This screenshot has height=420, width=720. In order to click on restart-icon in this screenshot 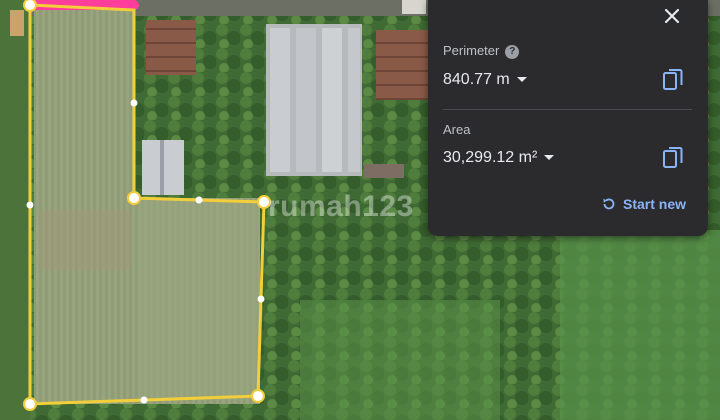, I will do `click(609, 204)`.